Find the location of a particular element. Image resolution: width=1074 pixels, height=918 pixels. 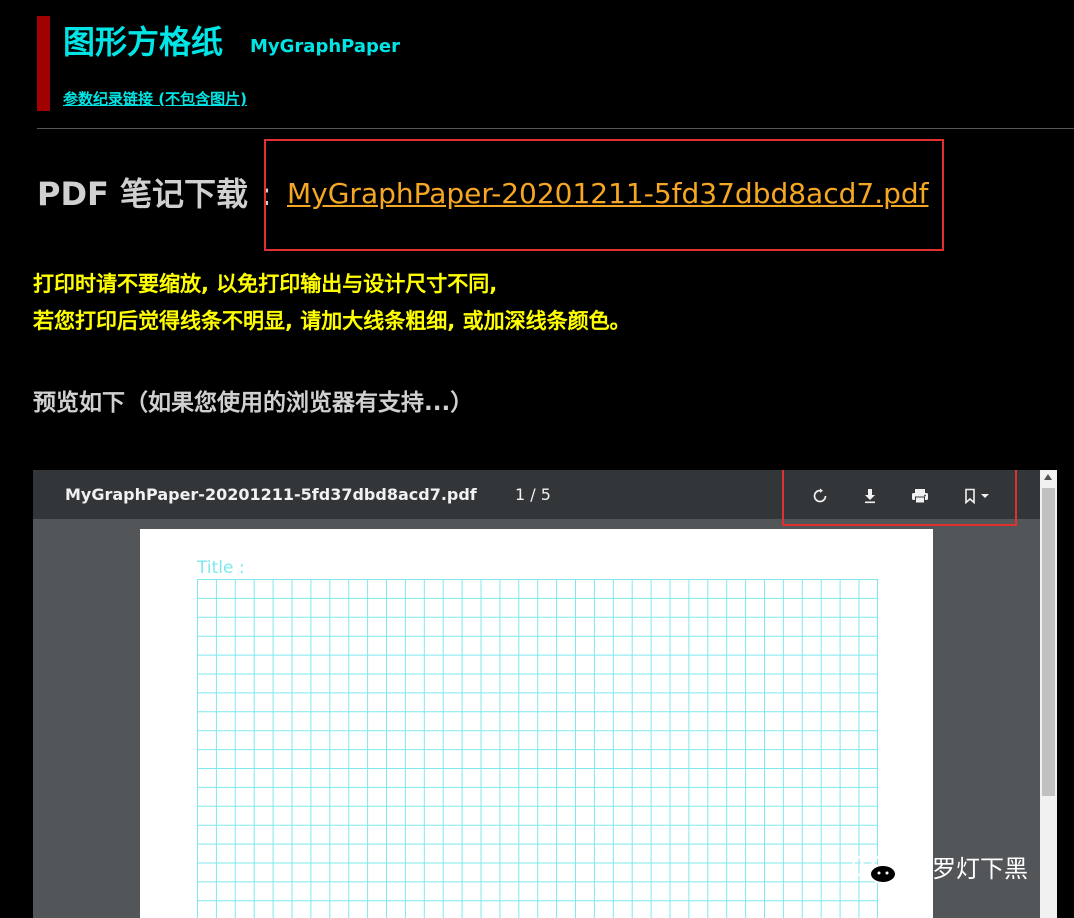

toolbar-highlight-box is located at coordinates (899, 498).